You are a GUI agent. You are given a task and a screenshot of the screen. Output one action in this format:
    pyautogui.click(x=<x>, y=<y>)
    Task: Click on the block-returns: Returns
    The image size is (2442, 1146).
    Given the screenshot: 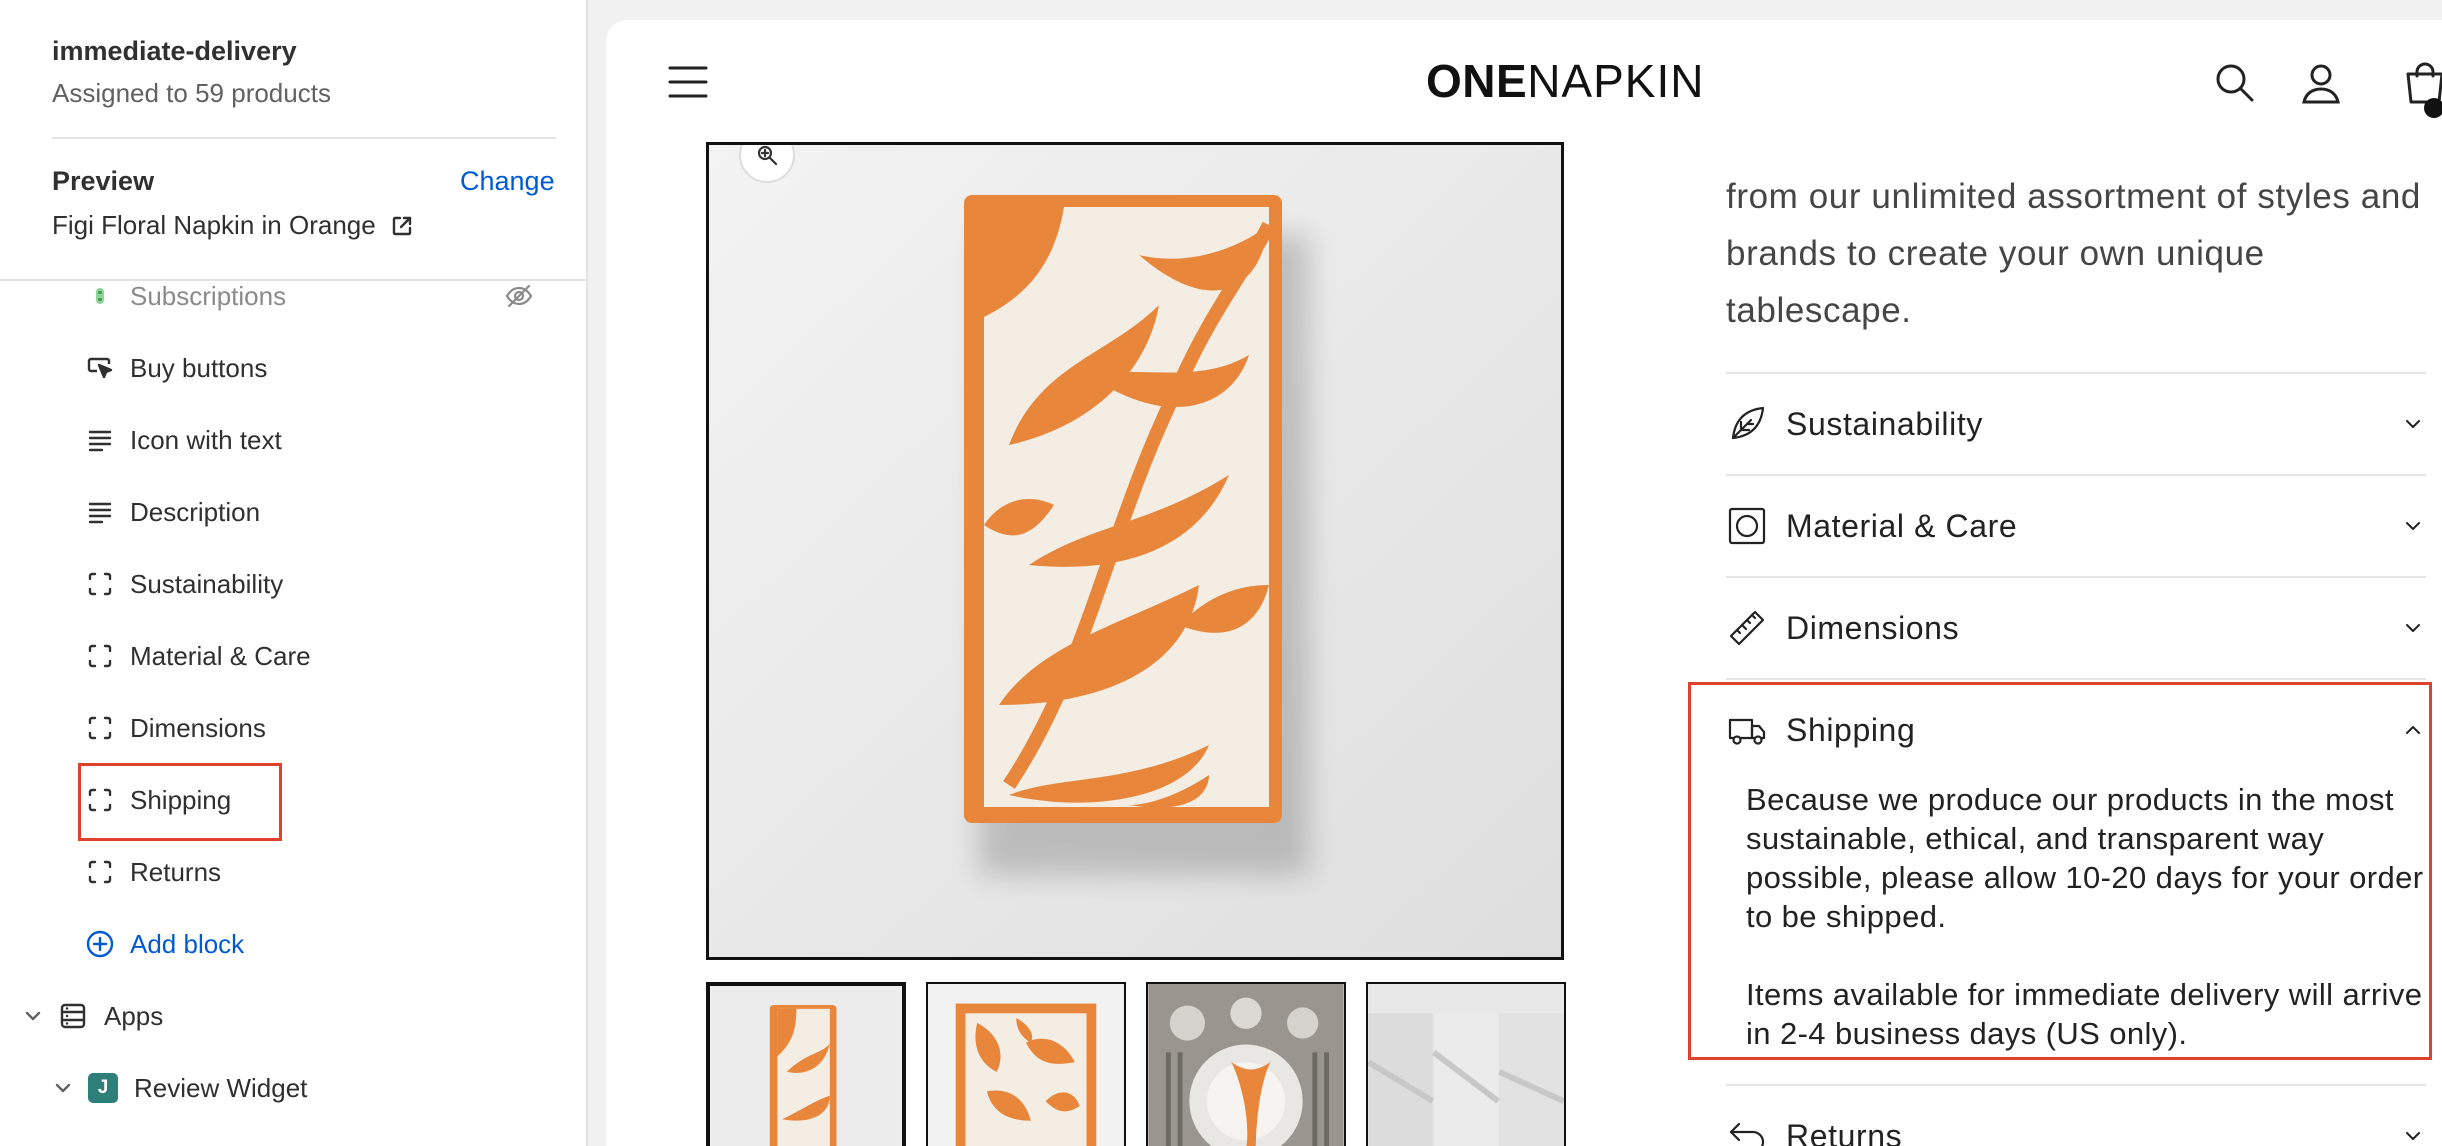 What is the action you would take?
    pyautogui.click(x=324, y=872)
    